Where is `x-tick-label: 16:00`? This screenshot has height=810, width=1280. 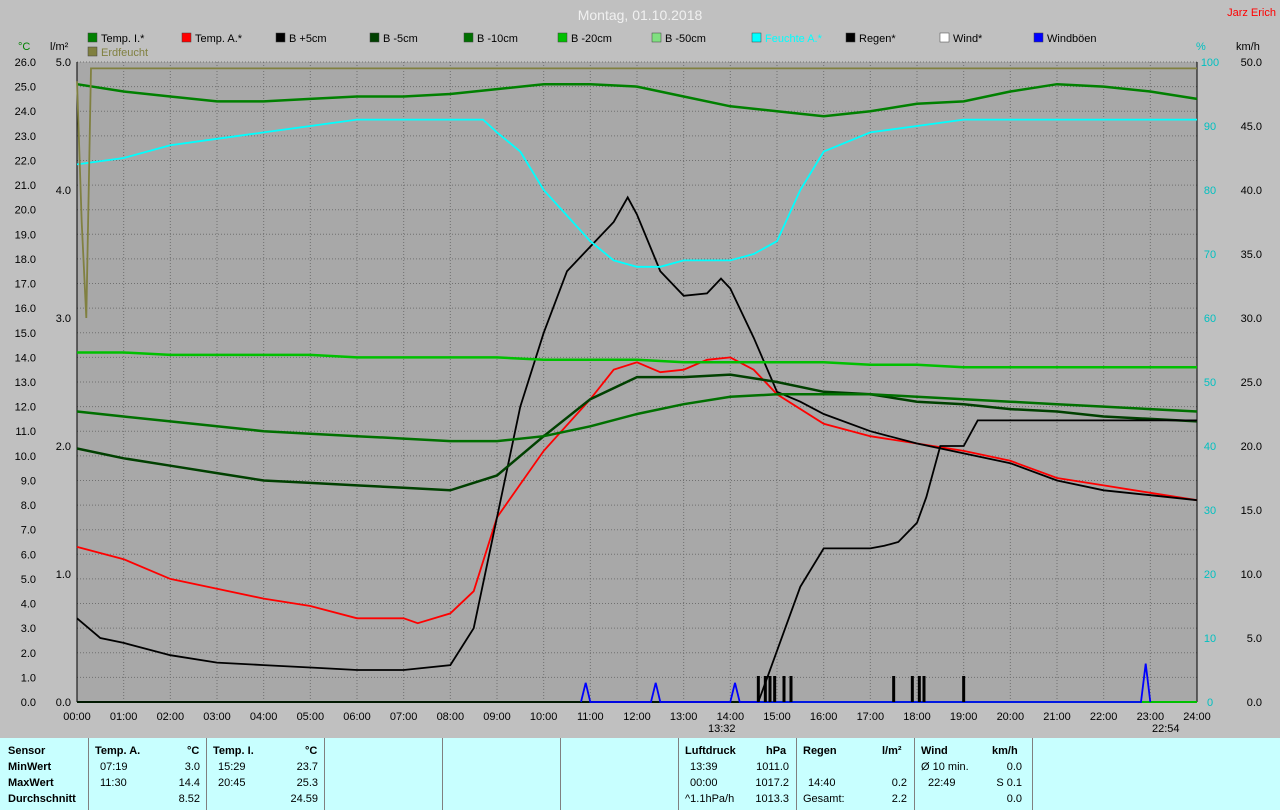
x-tick-label: 16:00 is located at coordinates (824, 717).